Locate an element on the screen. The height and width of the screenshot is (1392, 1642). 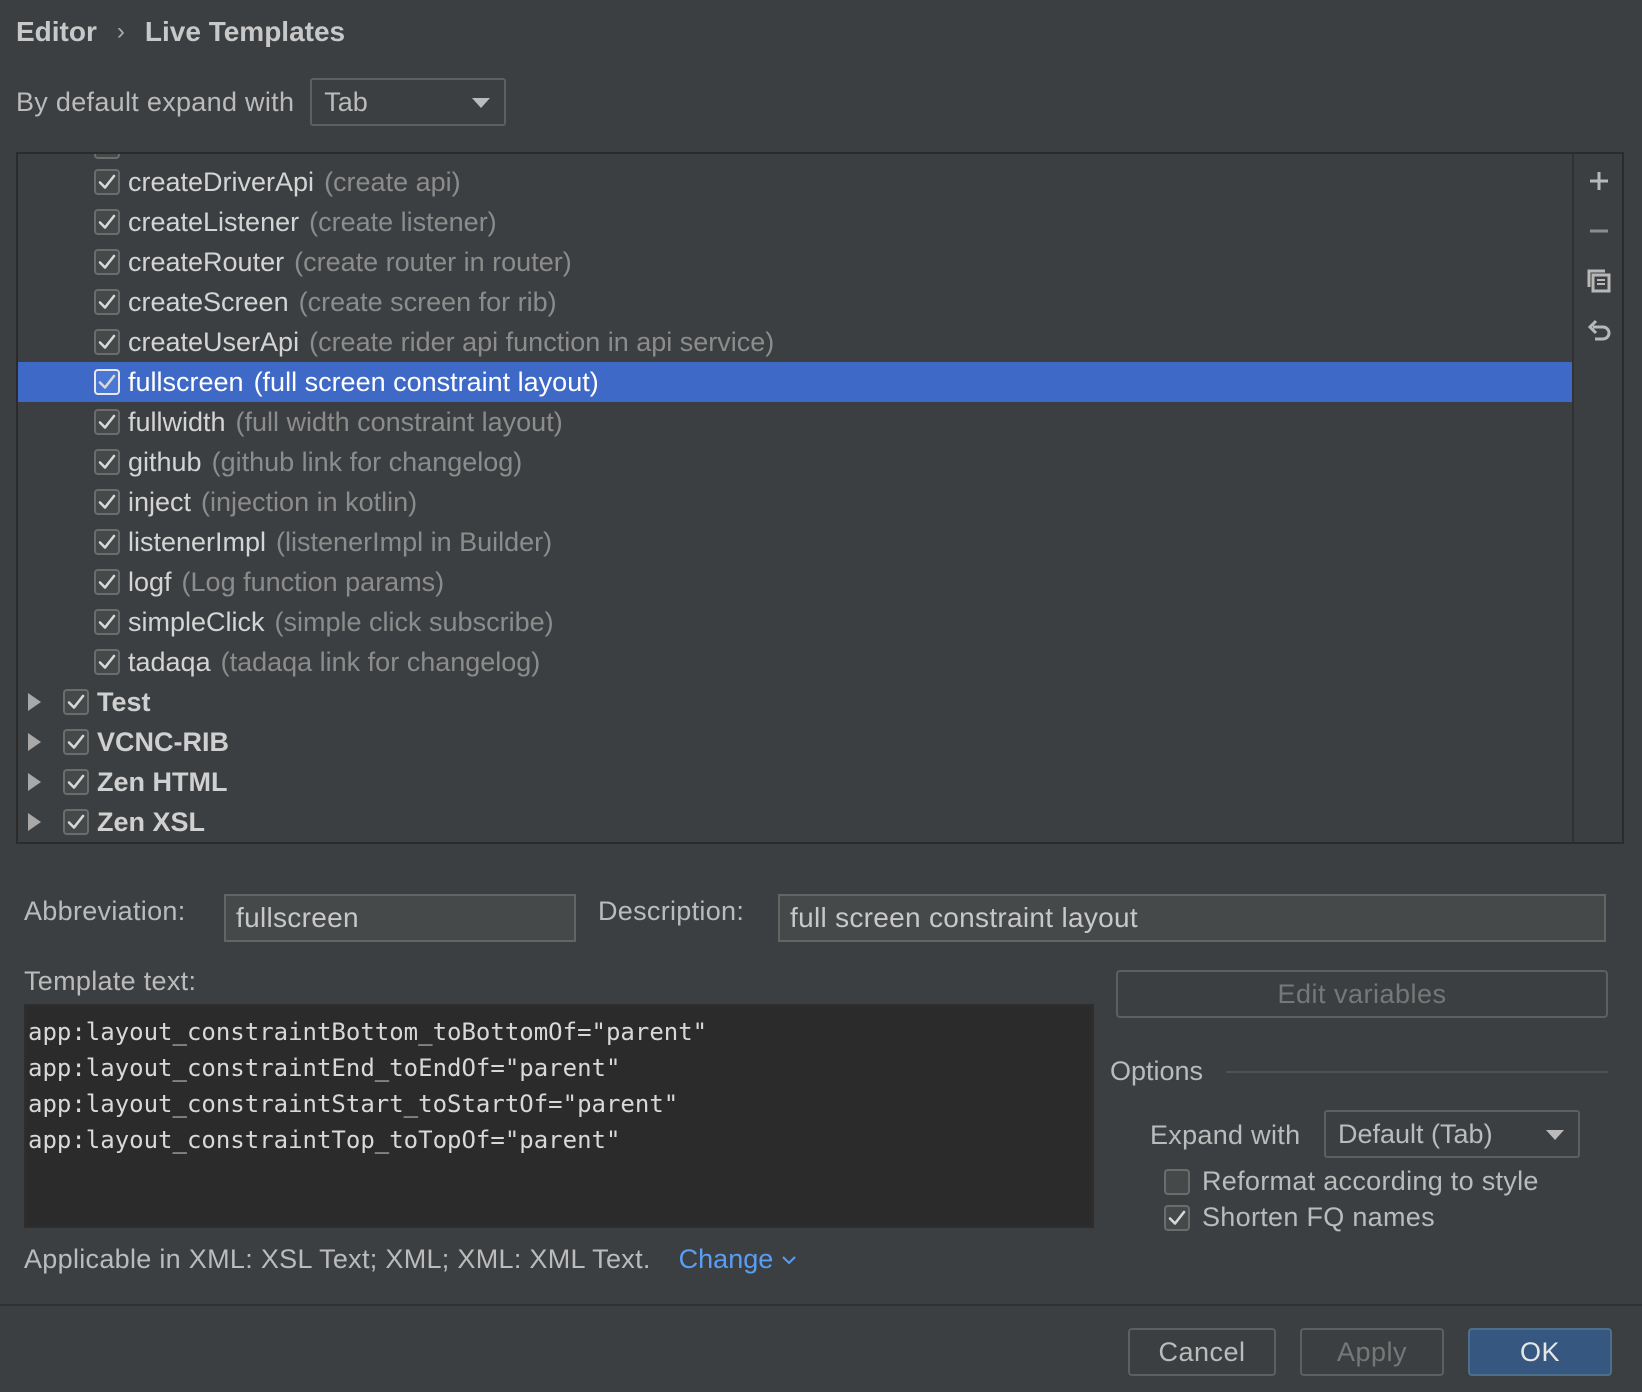
template-row-createListener: createListener (create listener) is located at coordinates (795, 222).